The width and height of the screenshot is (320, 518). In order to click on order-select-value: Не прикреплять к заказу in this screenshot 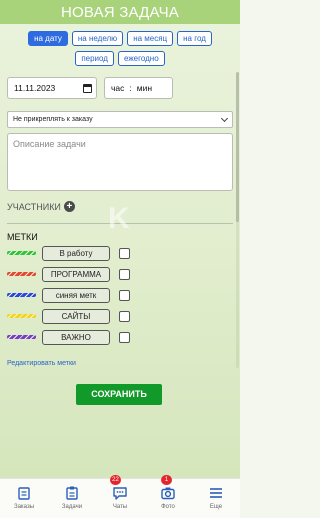, I will do `click(53, 119)`.